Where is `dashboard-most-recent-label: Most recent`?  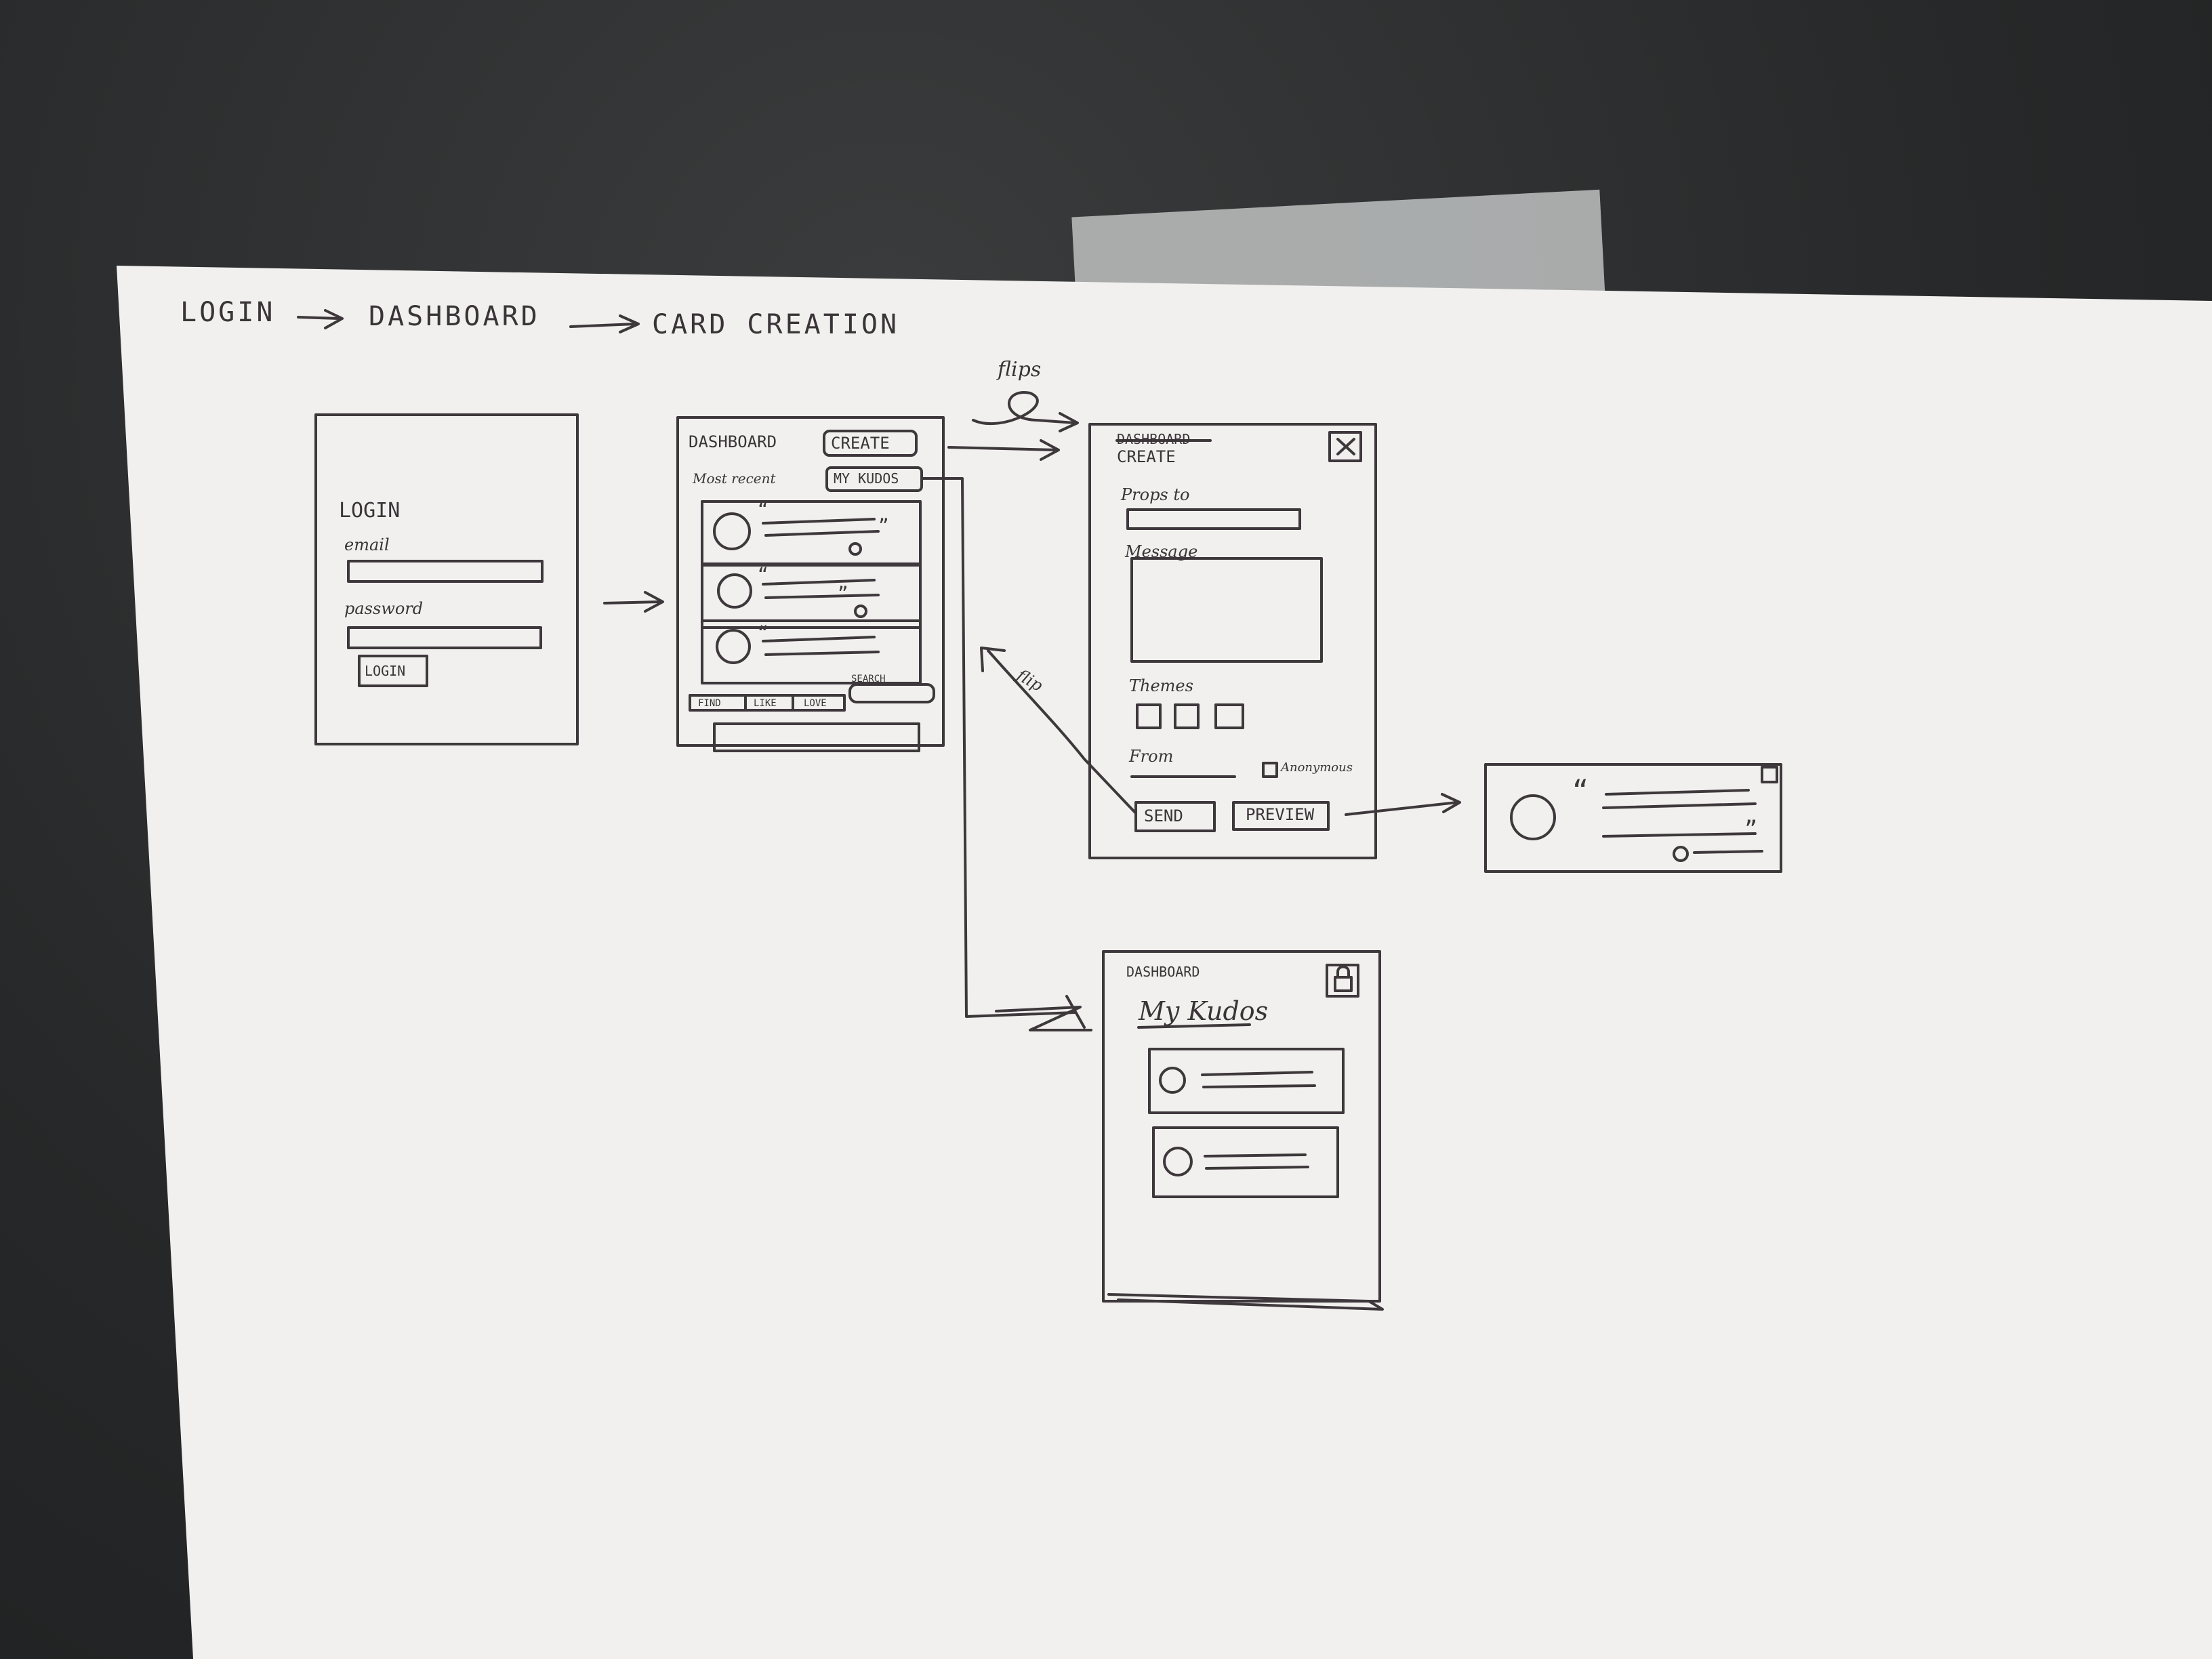
dashboard-most-recent-label: Most recent is located at coordinates (735, 478).